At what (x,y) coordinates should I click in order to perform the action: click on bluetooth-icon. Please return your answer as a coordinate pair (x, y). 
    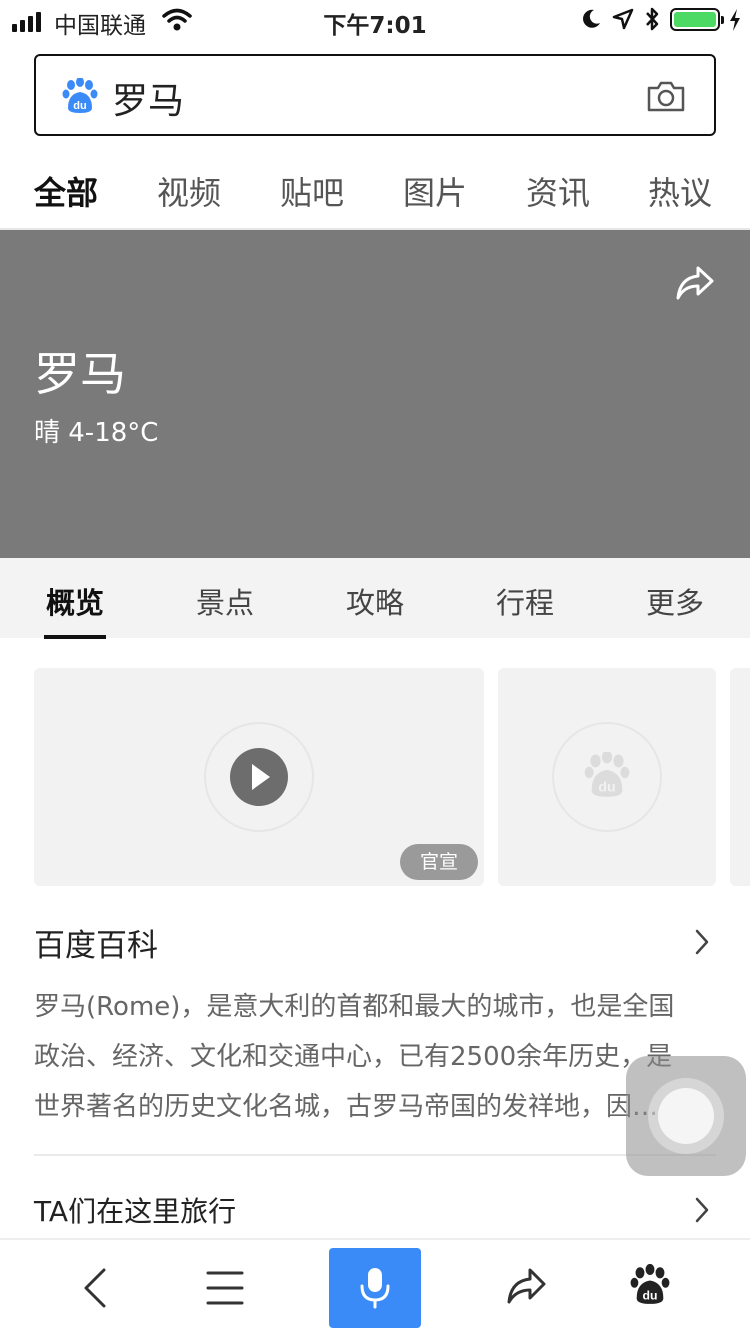
    Looking at the image, I should click on (652, 21).